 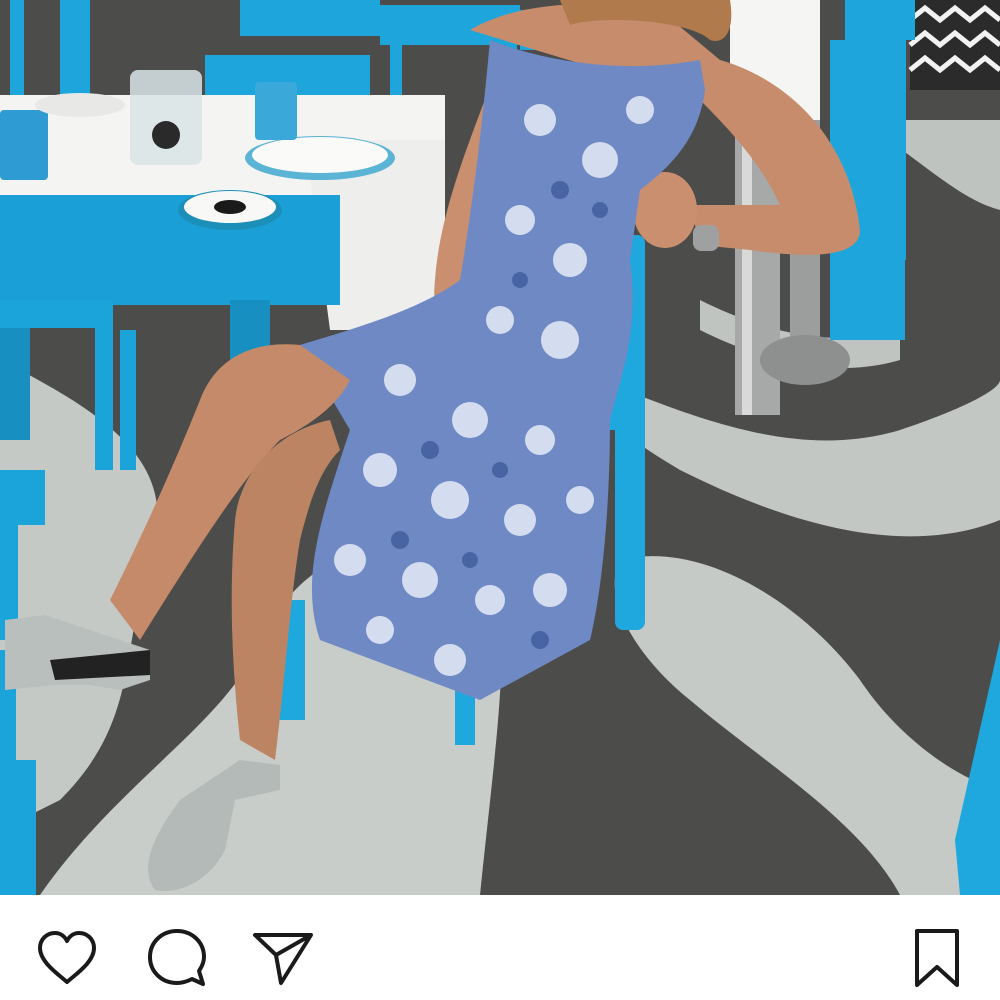 I want to click on heart-icon, so click(x=67, y=958).